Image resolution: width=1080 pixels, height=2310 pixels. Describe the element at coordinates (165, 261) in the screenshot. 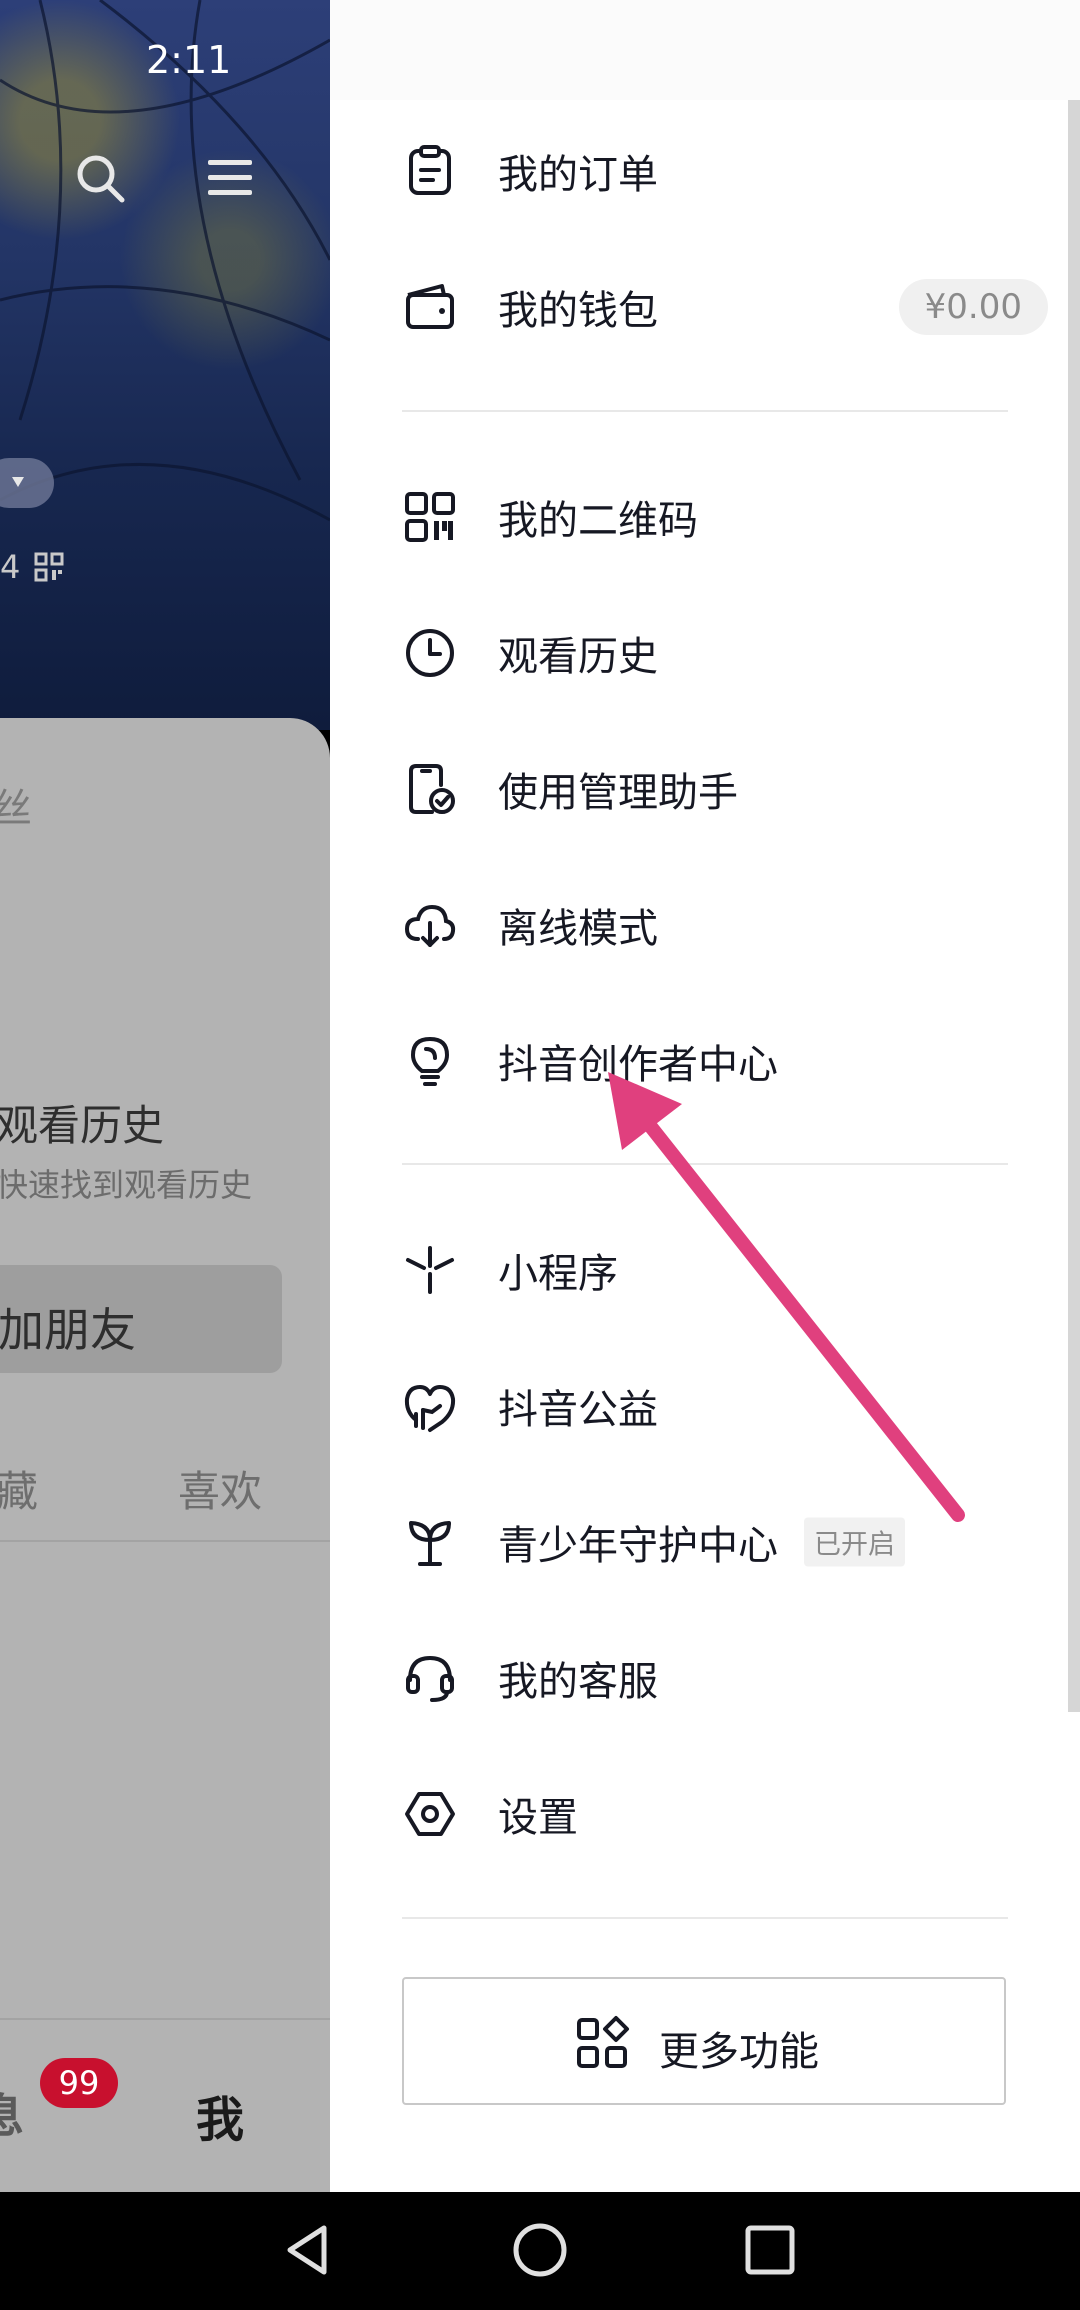

I see `tree-branches-decoration` at that location.